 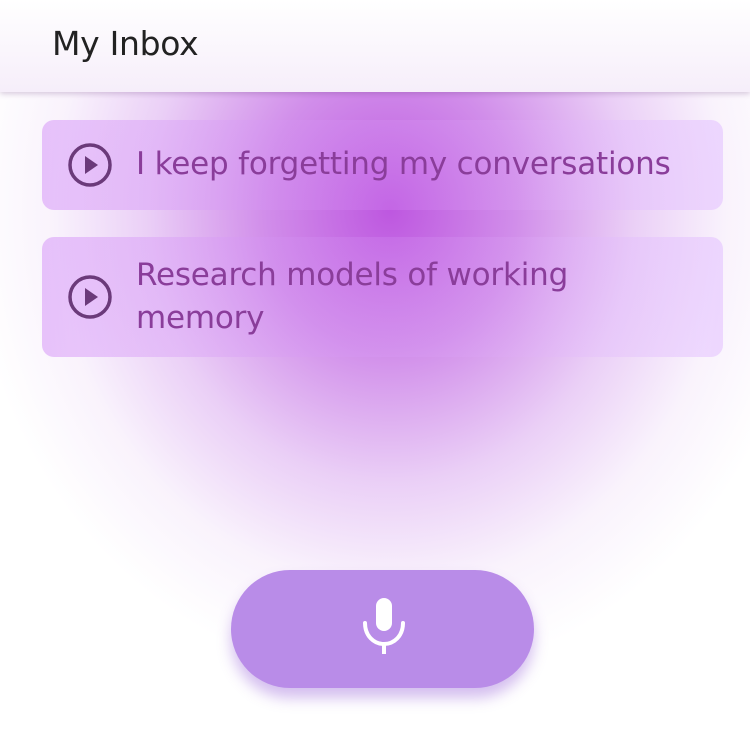 I want to click on page-title: My Inbox, so click(x=125, y=43).